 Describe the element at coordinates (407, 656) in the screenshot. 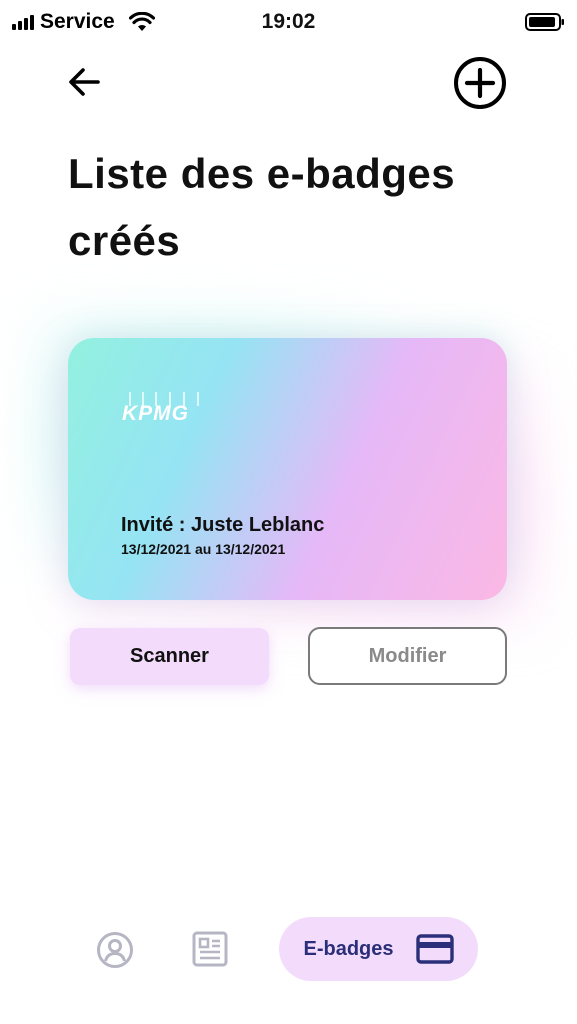

I see `edit-button: Modifier` at that location.